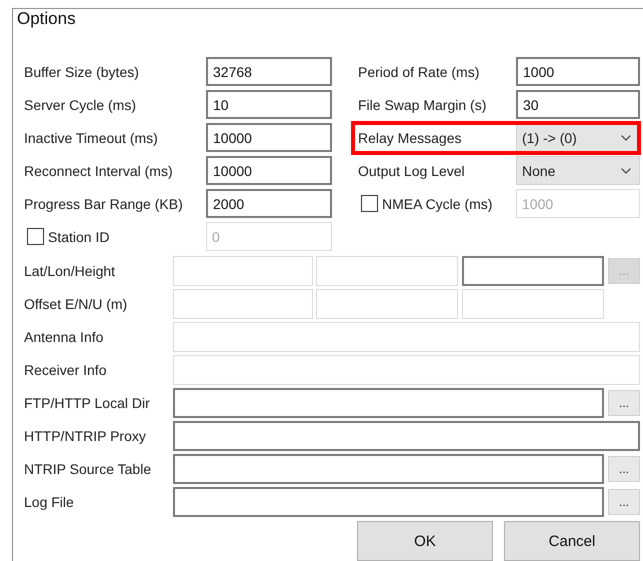 This screenshot has width=643, height=561. Describe the element at coordinates (572, 541) in the screenshot. I see `dialog-button: Cancel` at that location.